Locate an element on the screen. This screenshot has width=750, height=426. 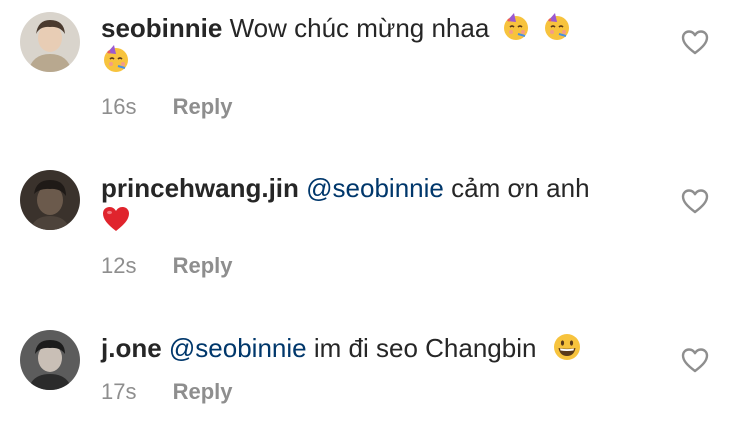
comment-meta: 12s Reply is located at coordinates (167, 266).